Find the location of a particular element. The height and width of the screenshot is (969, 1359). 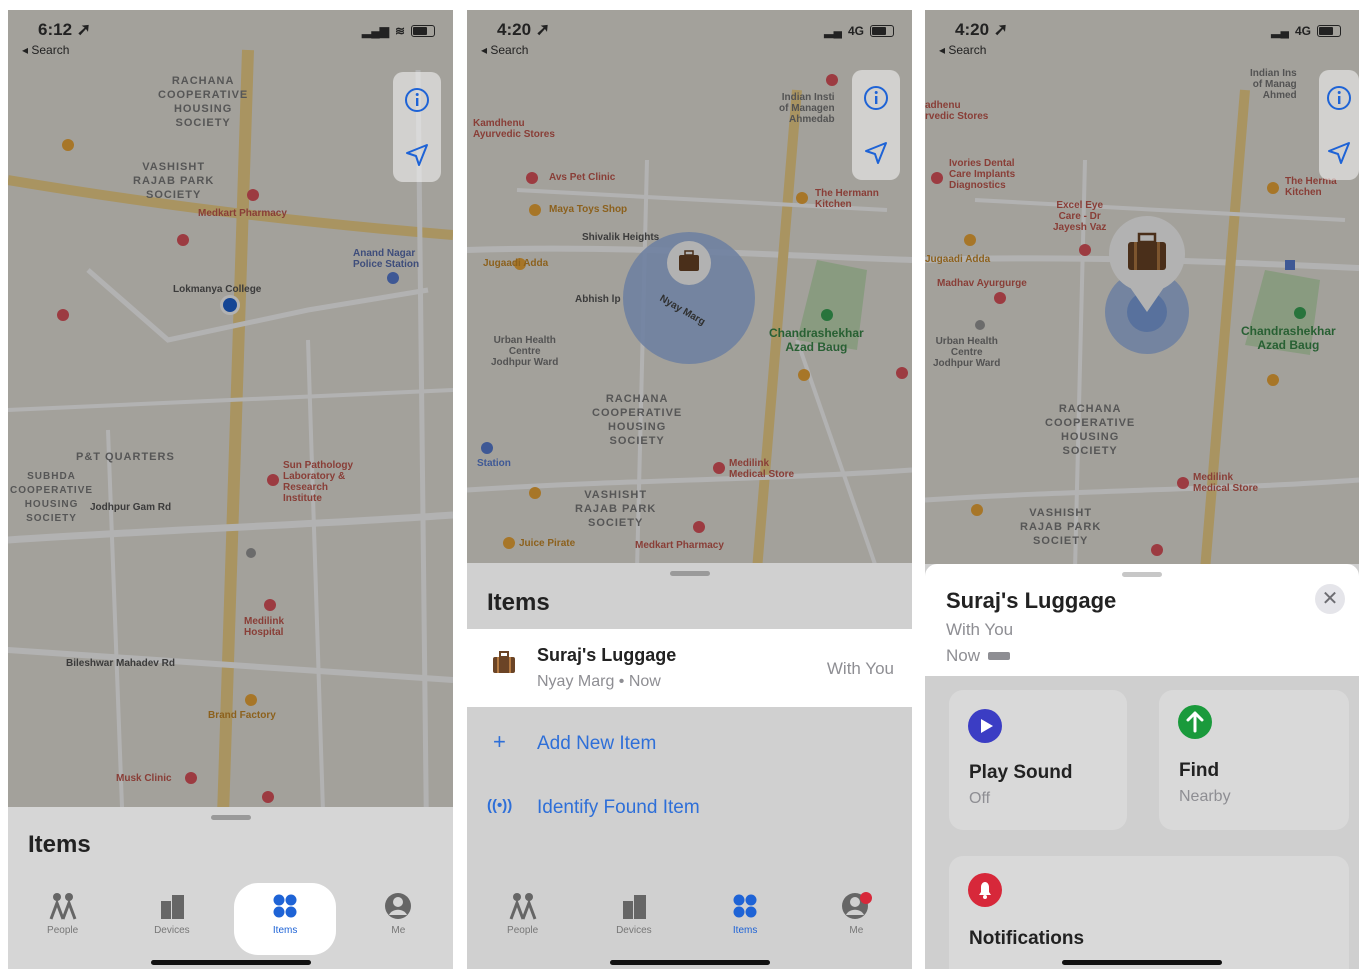

find-status: Nearby is located at coordinates (1205, 796).